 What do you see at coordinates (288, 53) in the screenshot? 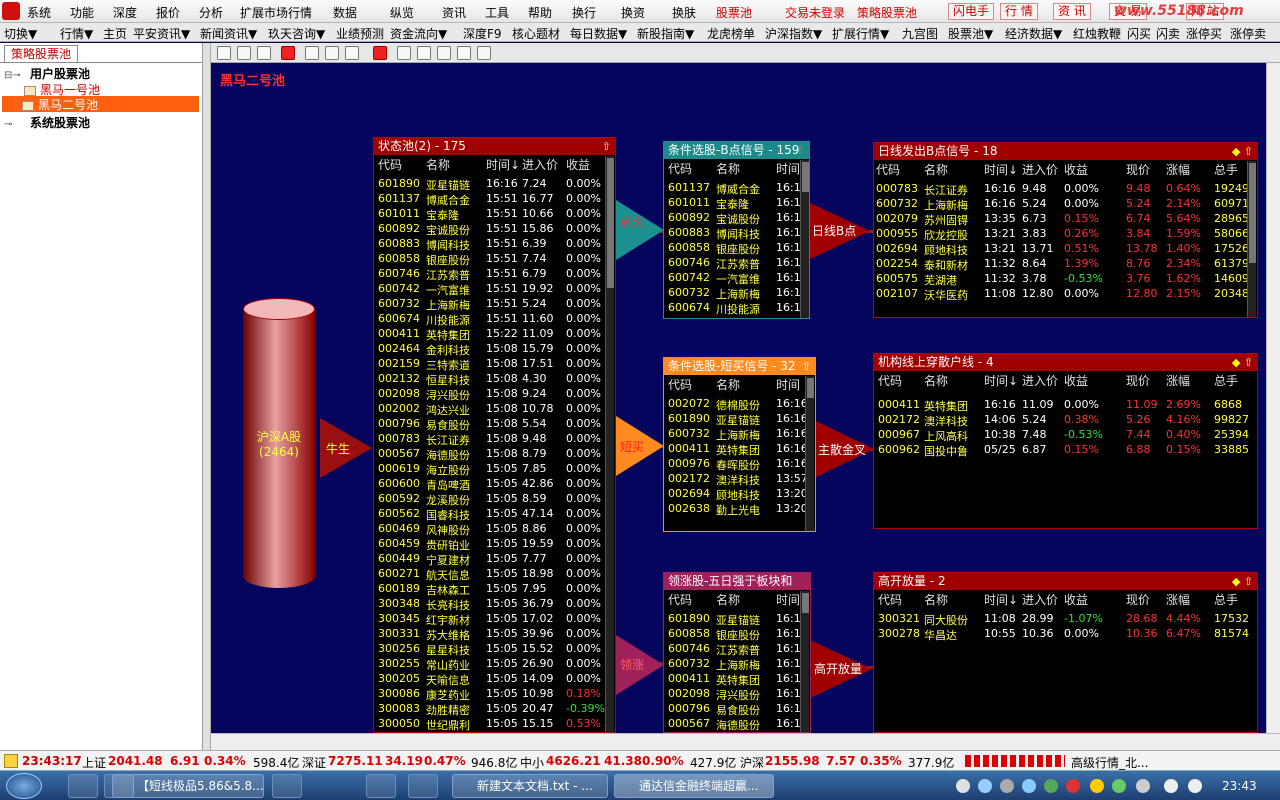
I see `delete-icon` at bounding box center [288, 53].